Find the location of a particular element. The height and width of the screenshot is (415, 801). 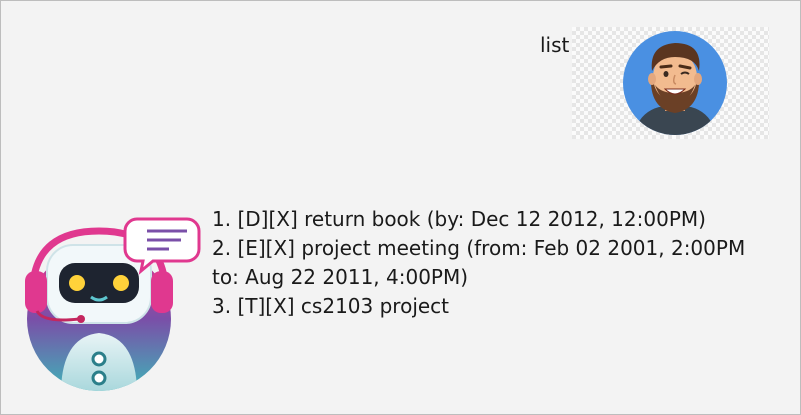

robot-avatar-icon is located at coordinates (113, 304).